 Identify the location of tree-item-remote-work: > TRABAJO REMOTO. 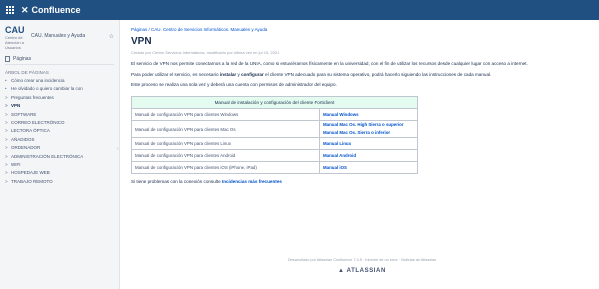
(59, 181).